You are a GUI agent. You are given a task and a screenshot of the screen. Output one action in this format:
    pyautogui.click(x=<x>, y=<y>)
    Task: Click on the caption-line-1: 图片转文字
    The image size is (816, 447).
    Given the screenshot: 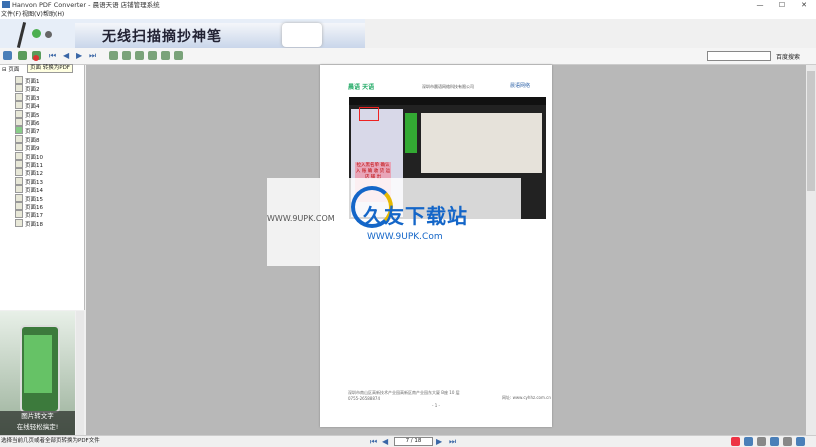 What is the action you would take?
    pyautogui.click(x=37, y=416)
    